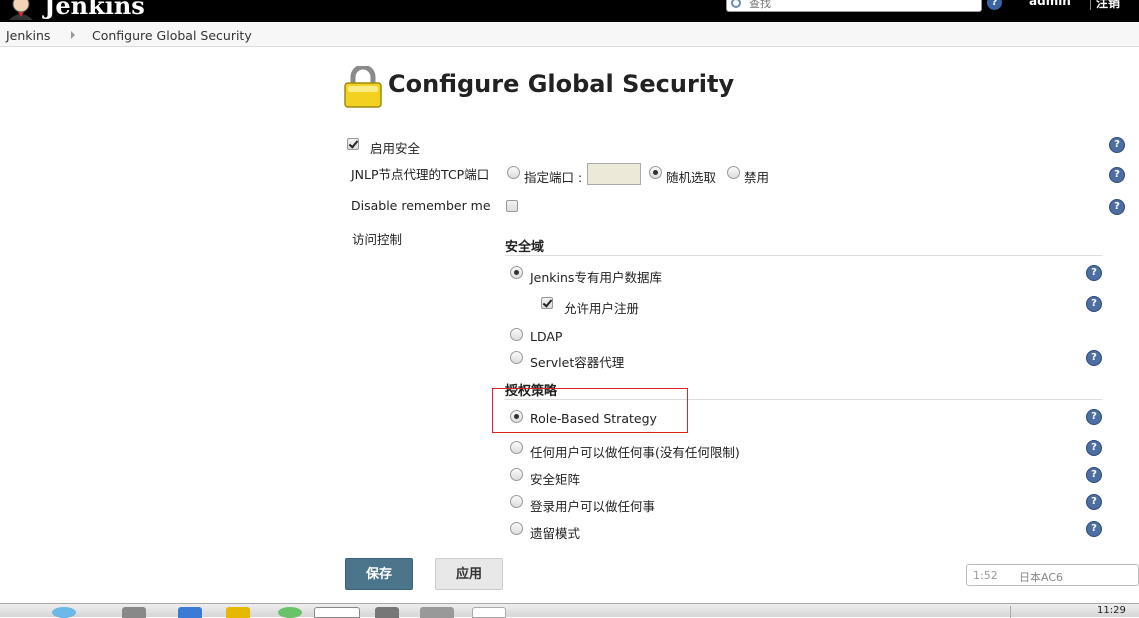  Describe the element at coordinates (857, 5) in the screenshot. I see `search-input` at that location.